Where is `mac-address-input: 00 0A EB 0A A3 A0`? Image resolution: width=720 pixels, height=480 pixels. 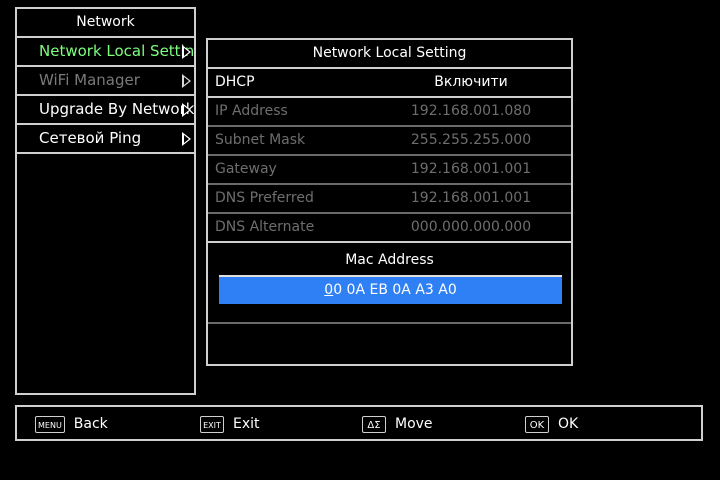
mac-address-input: 00 0A EB 0A A3 A0 is located at coordinates (390, 289).